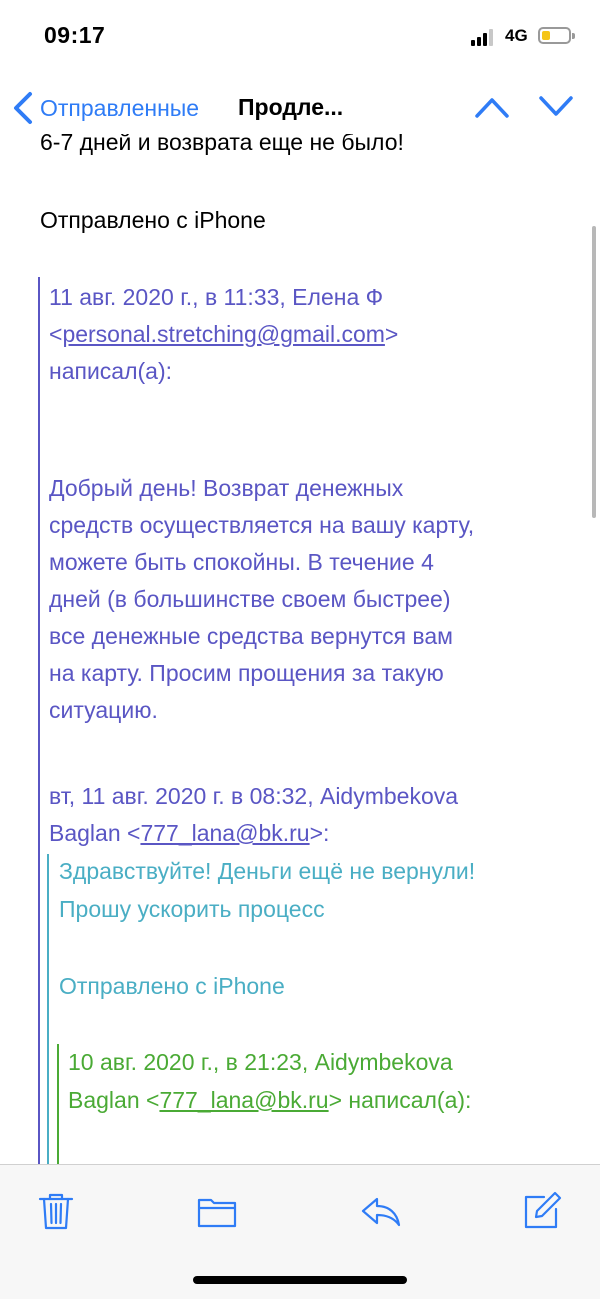  Describe the element at coordinates (319, 833) in the screenshot. I see `email-suffix: >:` at that location.